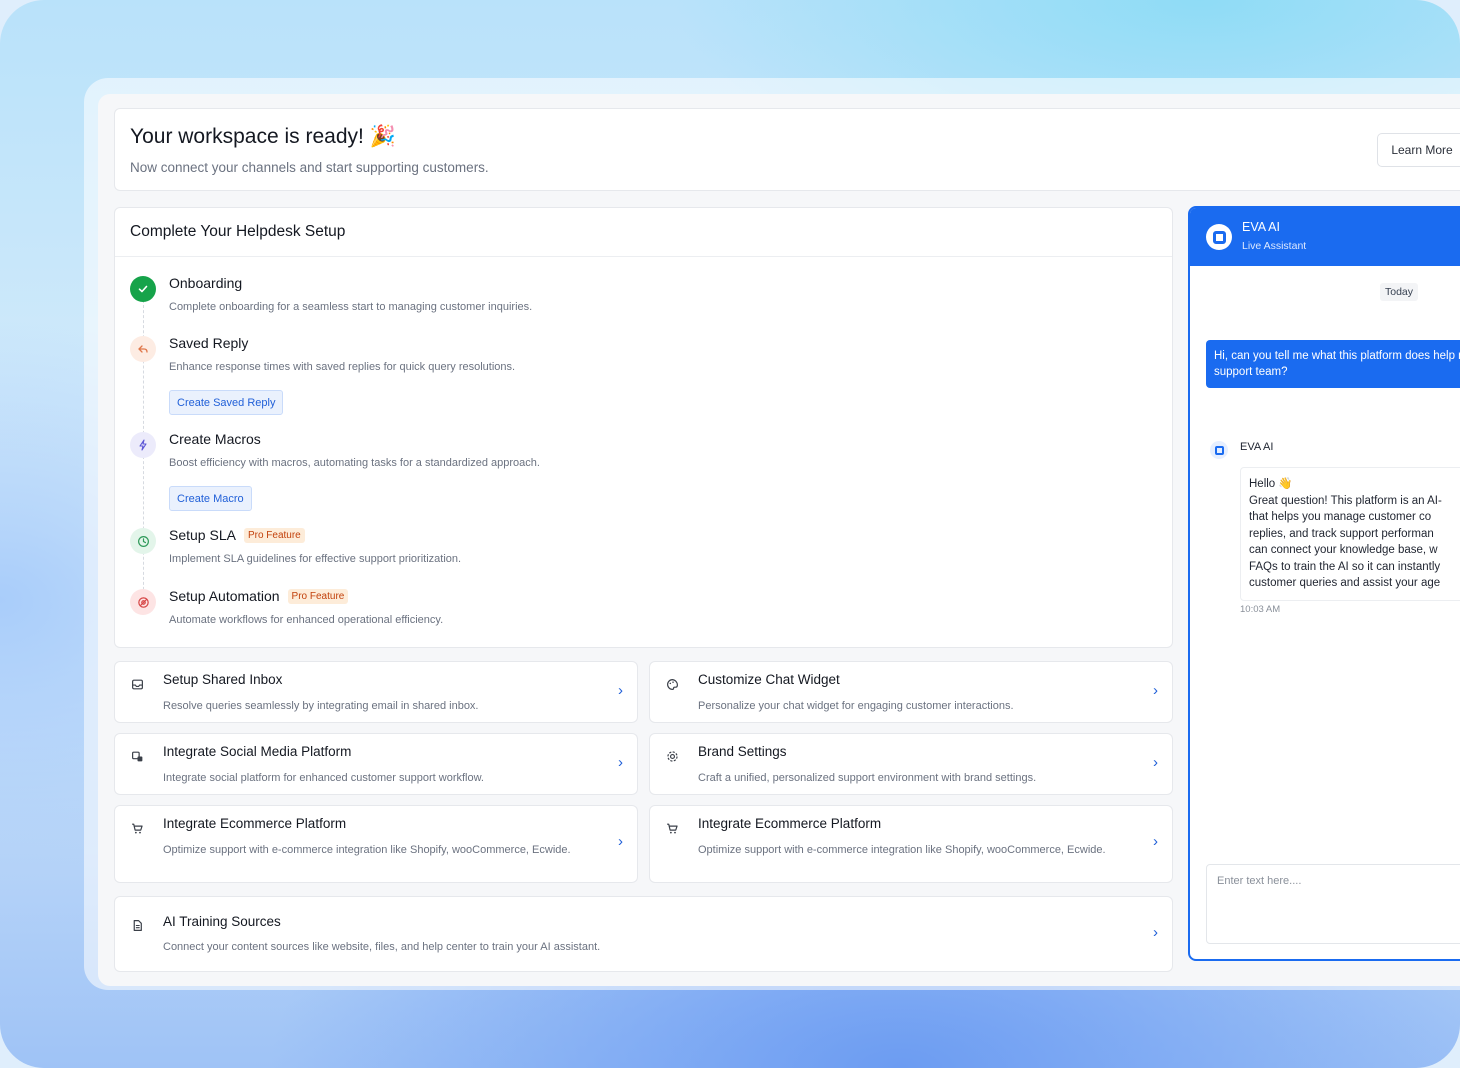  I want to click on step-title-text: Setup SLA, so click(202, 535).